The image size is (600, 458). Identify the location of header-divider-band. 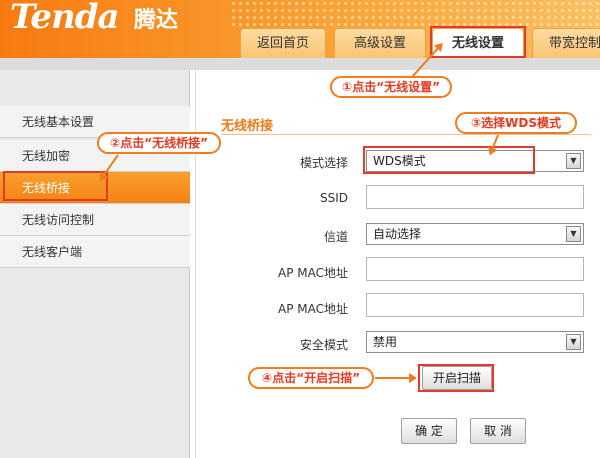
(300, 64).